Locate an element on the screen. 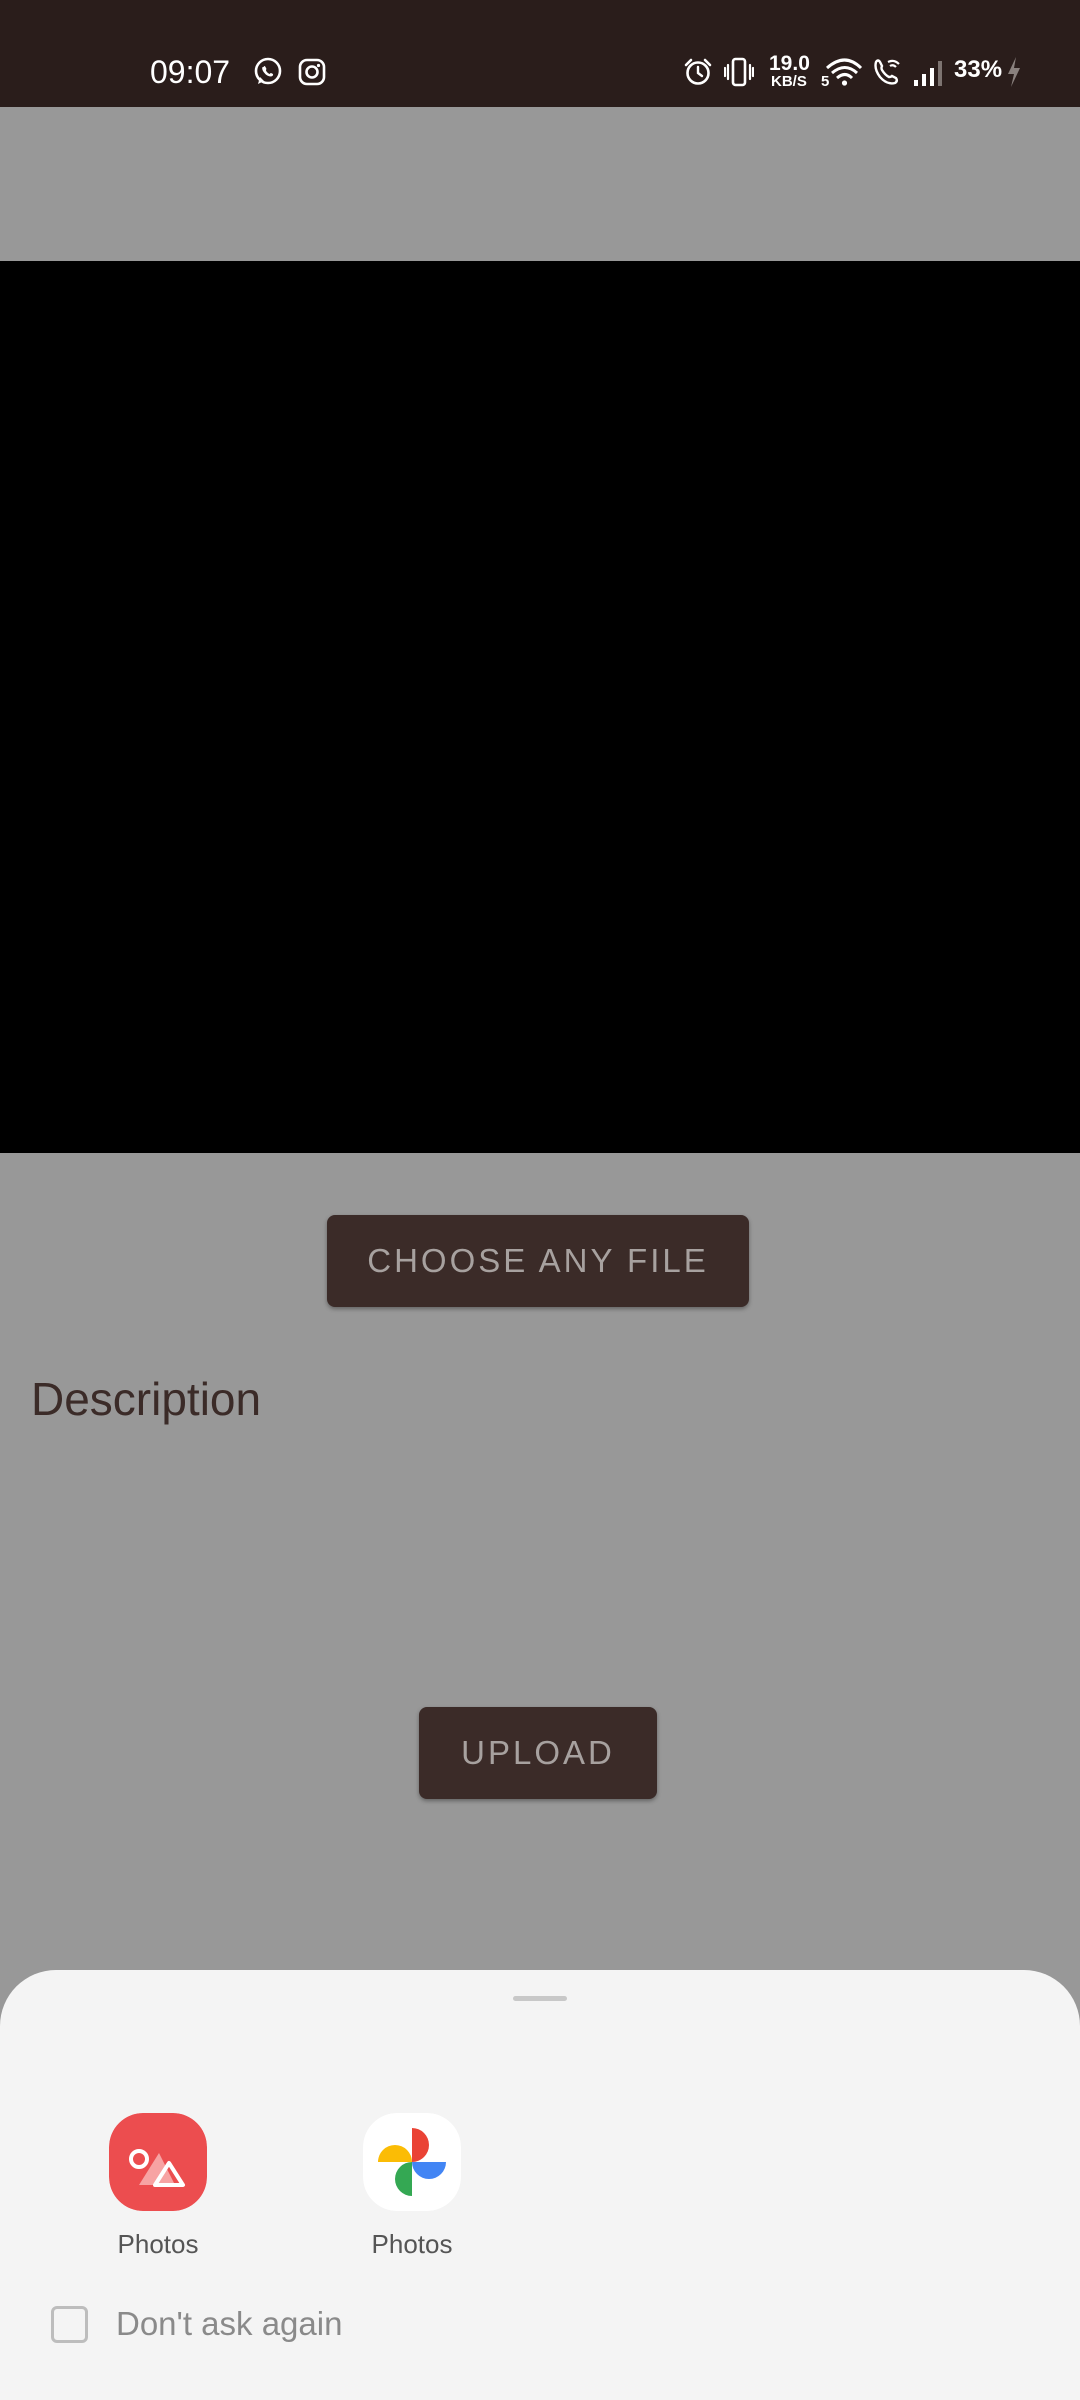  net-speed-unit: KB/S is located at coordinates (789, 81).